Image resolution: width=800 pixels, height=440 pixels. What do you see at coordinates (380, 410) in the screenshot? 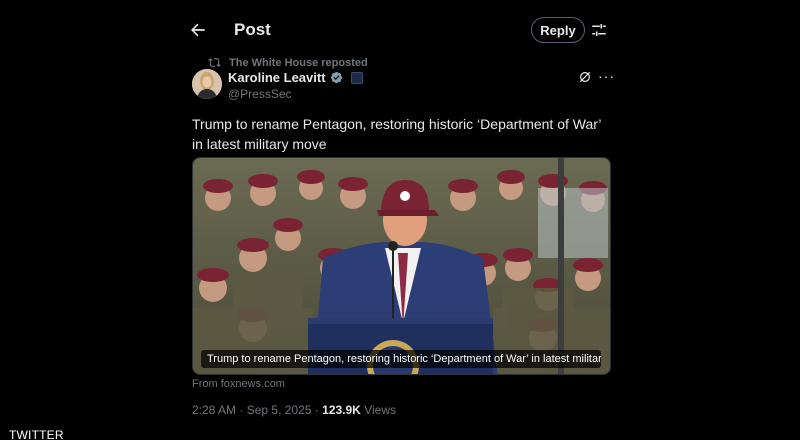
I see `views-label: Views` at bounding box center [380, 410].